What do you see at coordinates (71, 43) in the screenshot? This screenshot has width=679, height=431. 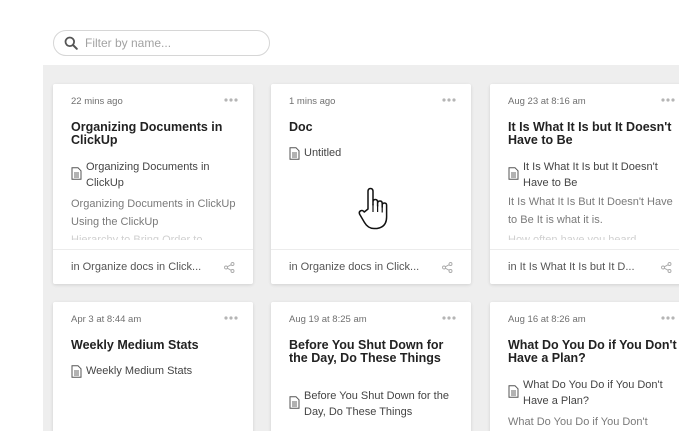 I see `search-icon` at bounding box center [71, 43].